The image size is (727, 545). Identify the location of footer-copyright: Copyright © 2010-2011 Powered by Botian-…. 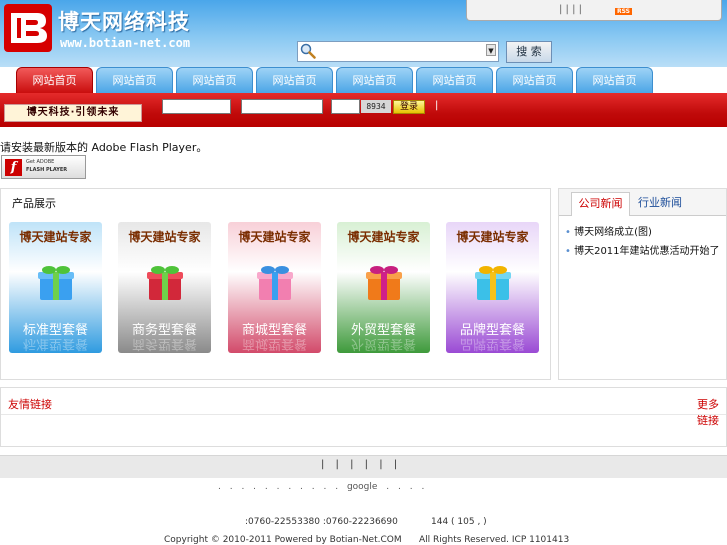
(283, 540).